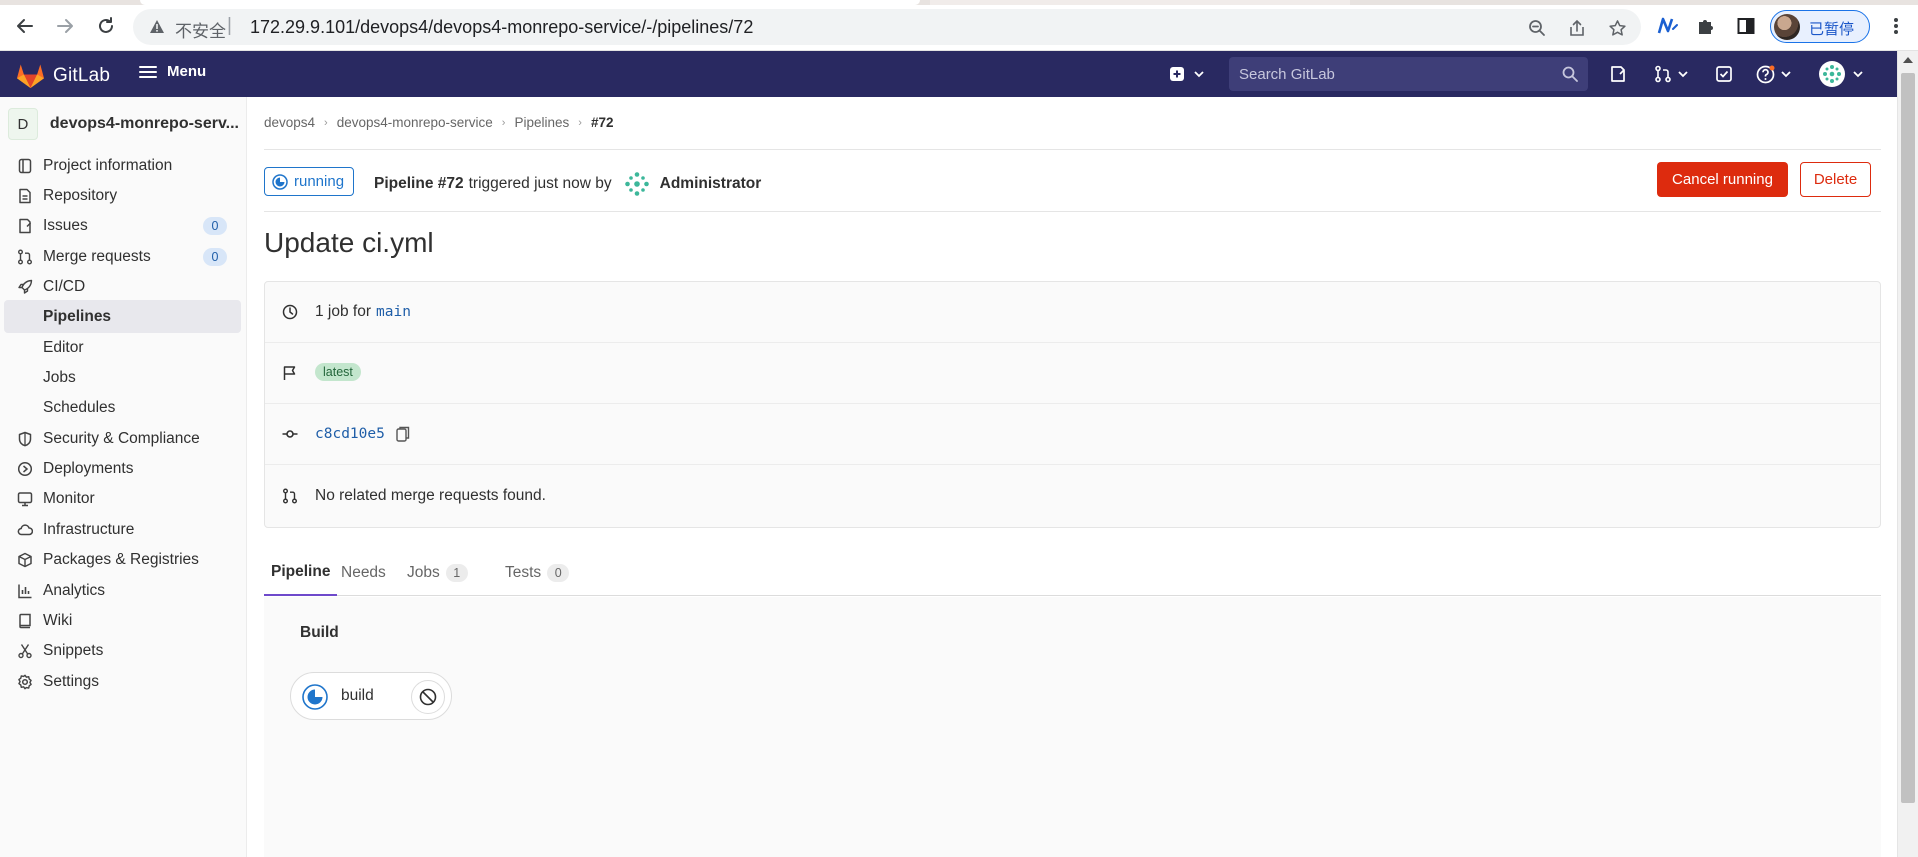 This screenshot has width=1918, height=857. I want to click on breadcrumb-pipelines-link: Pipelines, so click(541, 122).